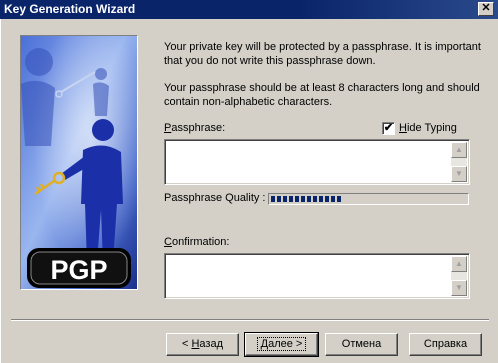 Image resolution: width=498 pixels, height=363 pixels. What do you see at coordinates (317, 162) in the screenshot?
I see `passphrase-input: ▲ ▼` at bounding box center [317, 162].